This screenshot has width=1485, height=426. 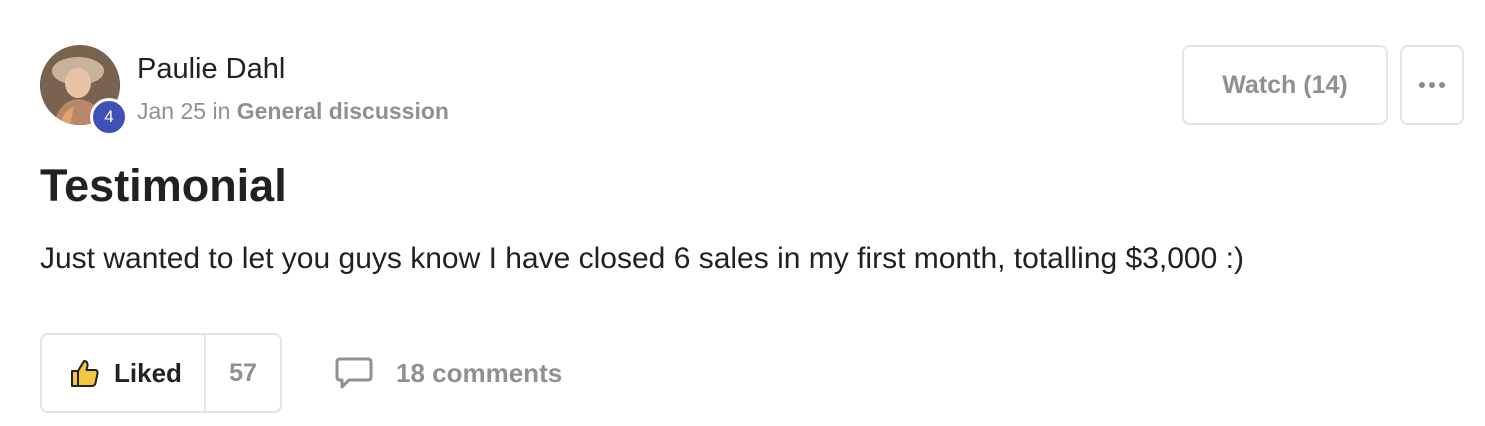 I want to click on author-name: Paulie Dahl, so click(x=211, y=69).